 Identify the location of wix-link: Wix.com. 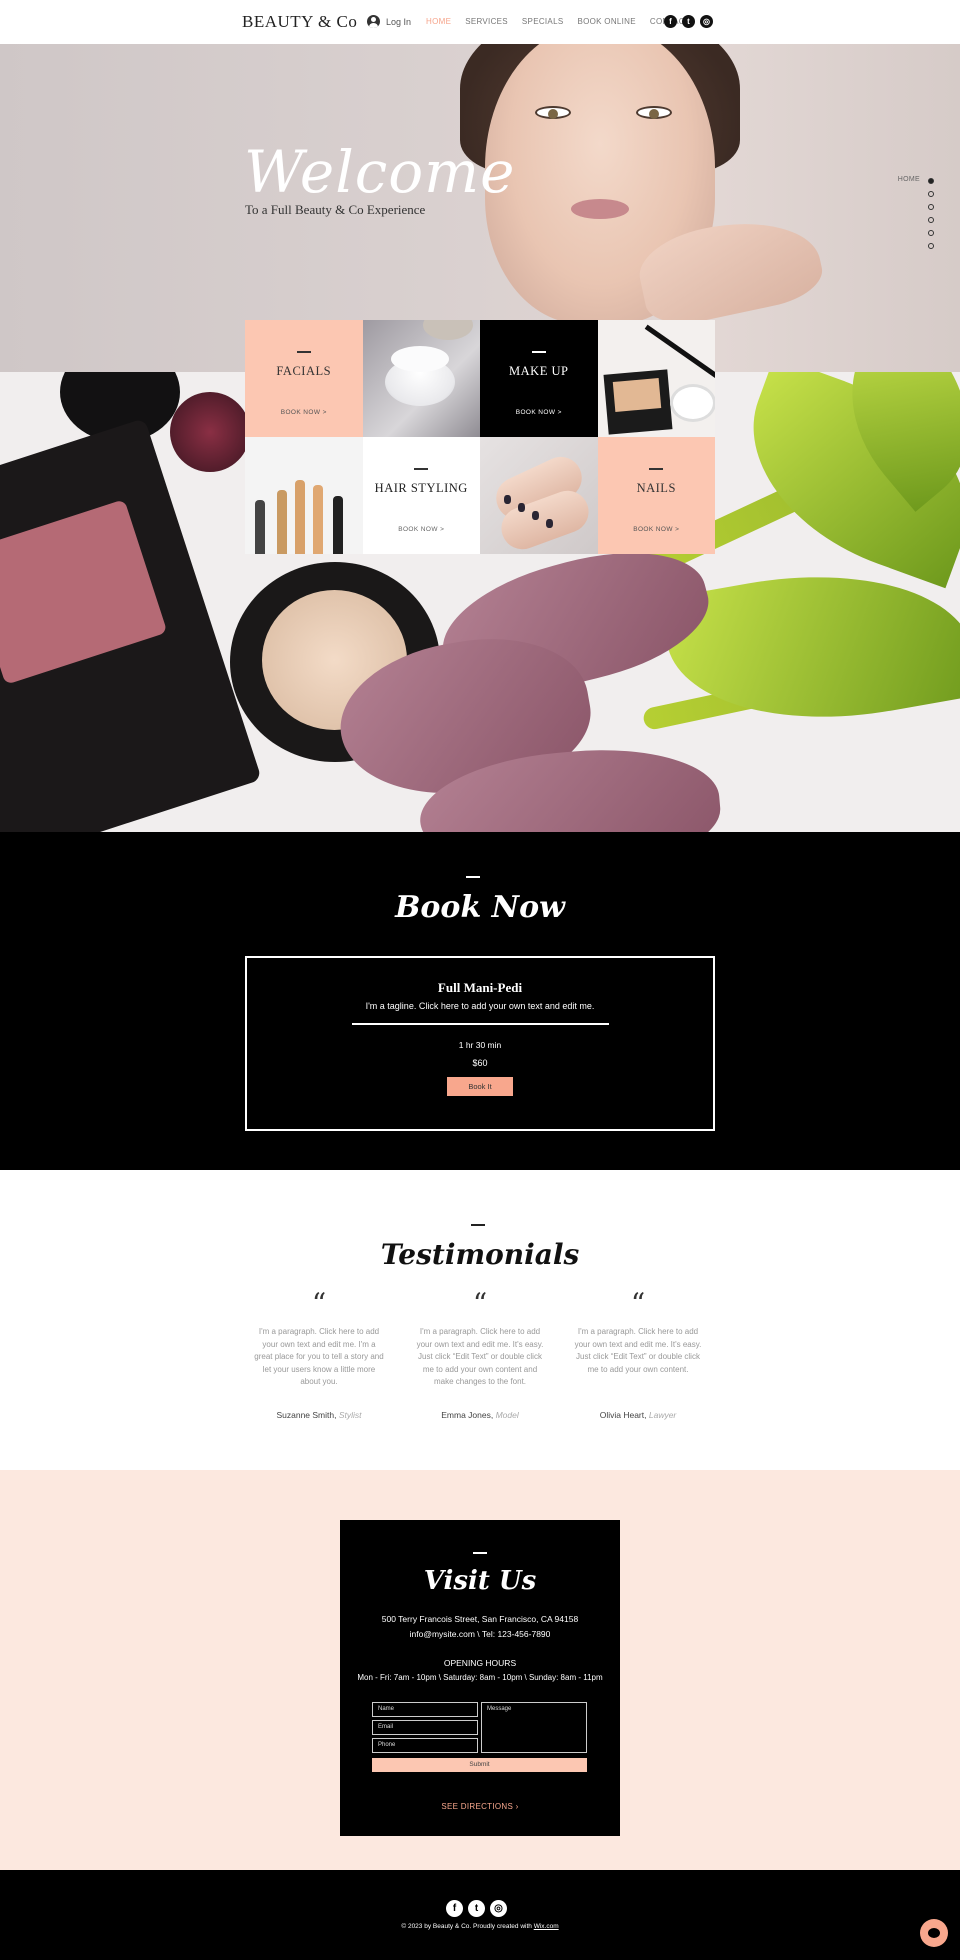
(546, 1926).